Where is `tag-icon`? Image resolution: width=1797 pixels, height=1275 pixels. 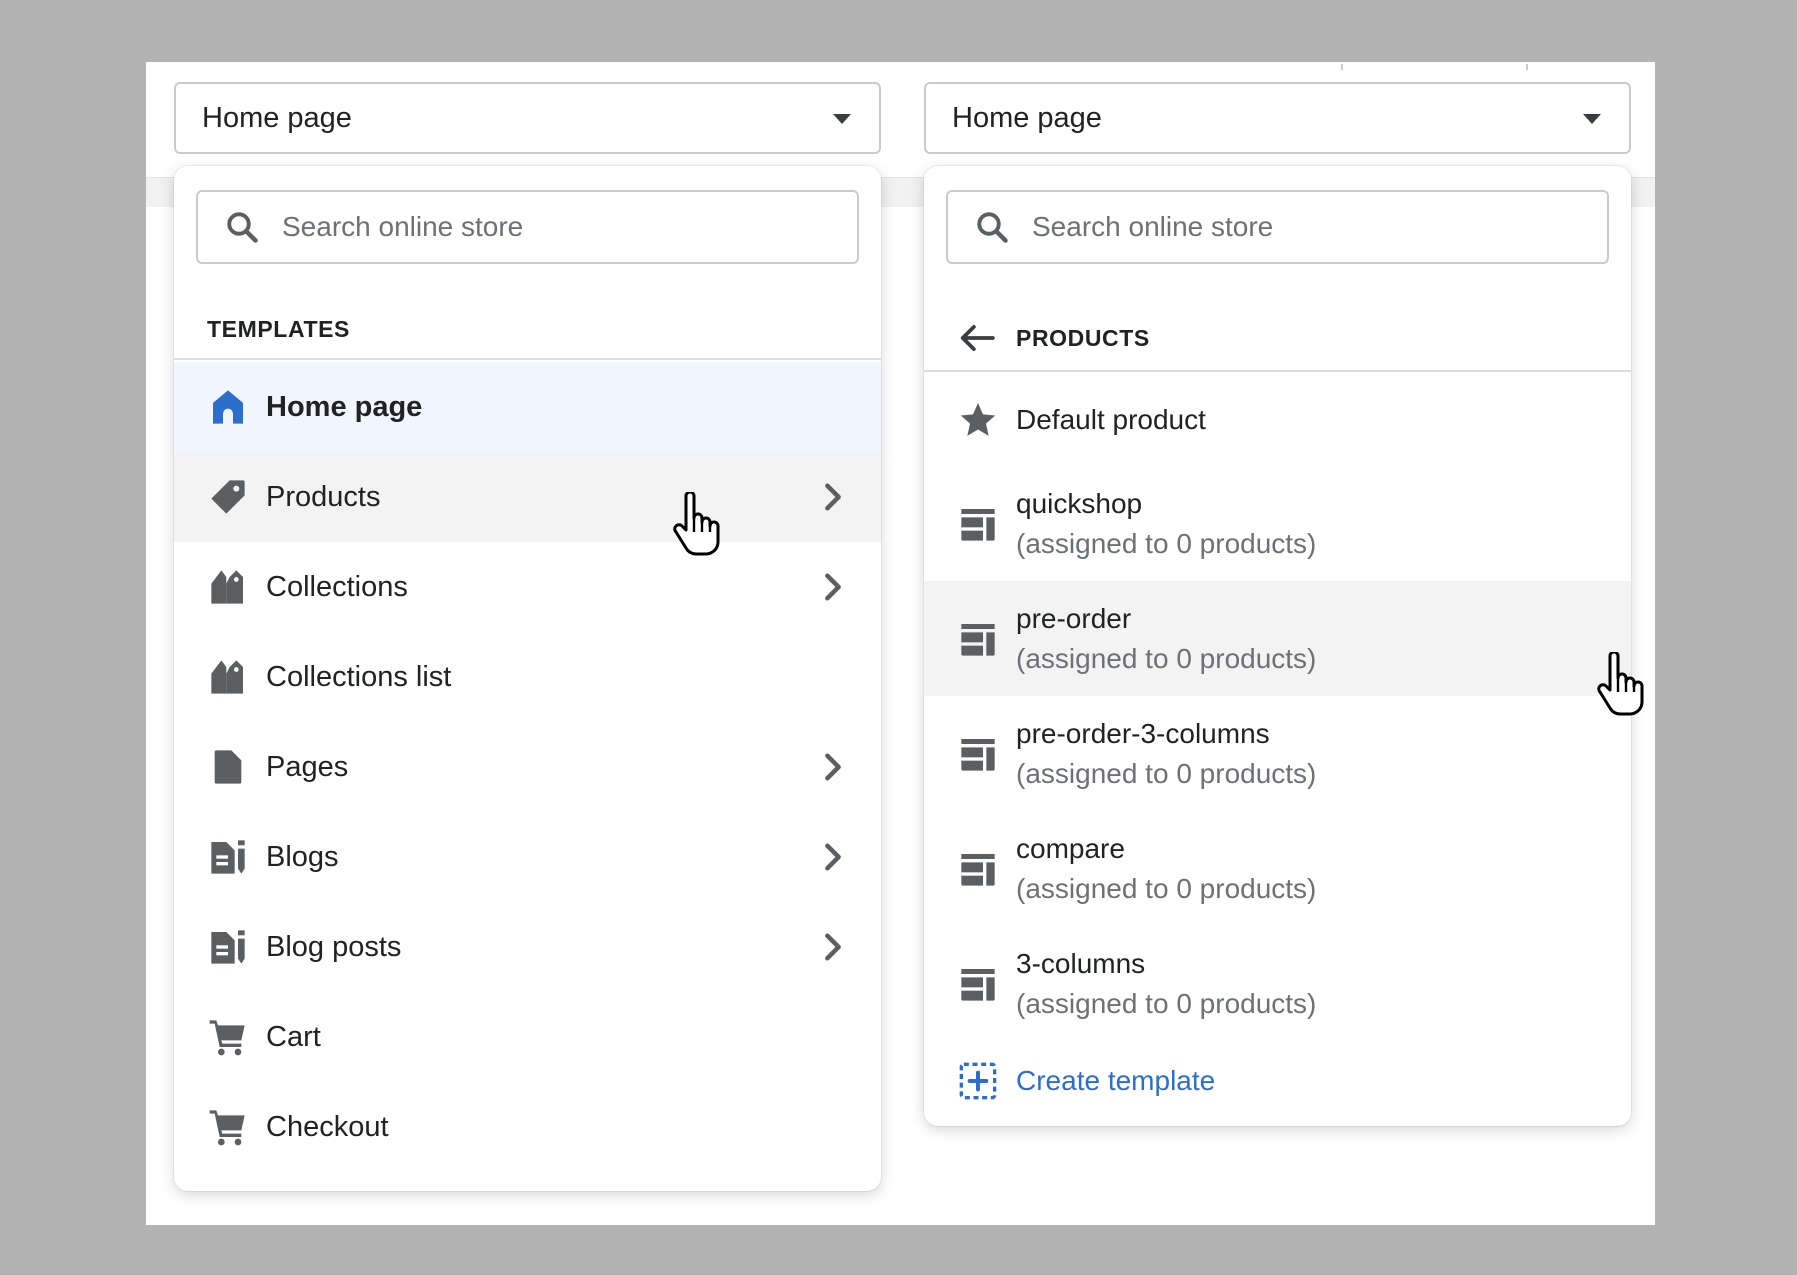 tag-icon is located at coordinates (228, 497).